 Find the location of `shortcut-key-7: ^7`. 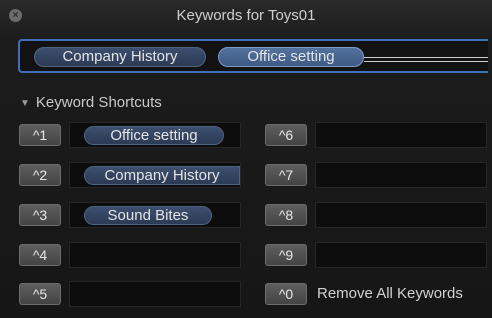

shortcut-key-7: ^7 is located at coordinates (286, 175).